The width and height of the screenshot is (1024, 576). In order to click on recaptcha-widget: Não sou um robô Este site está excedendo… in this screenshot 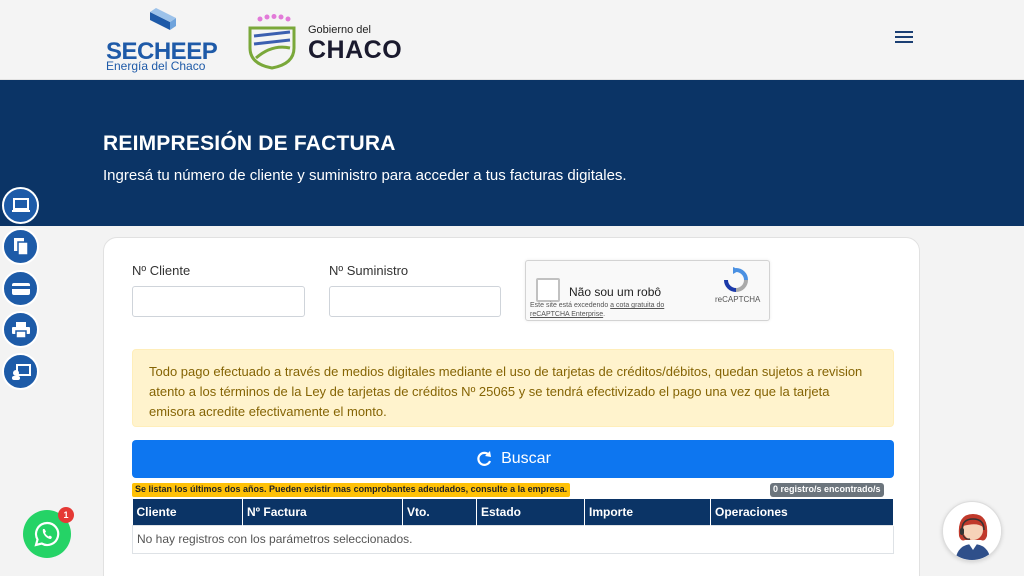, I will do `click(647, 290)`.